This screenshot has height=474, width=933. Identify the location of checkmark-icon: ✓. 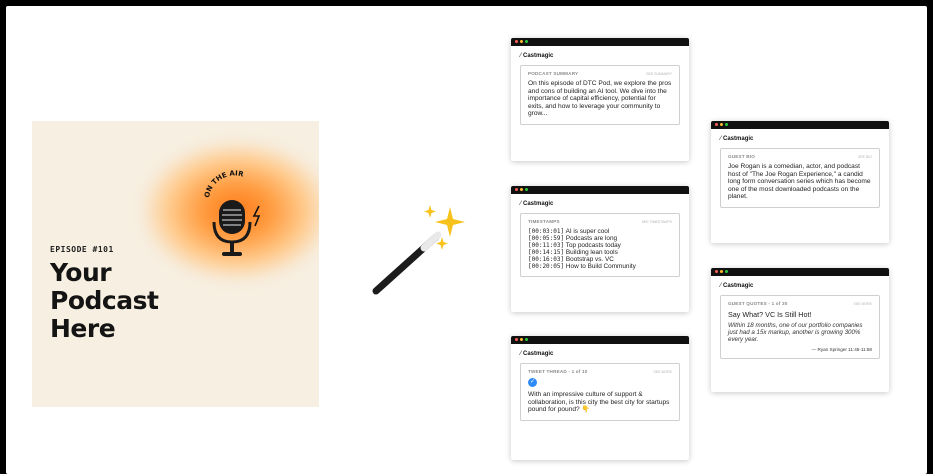
(532, 382).